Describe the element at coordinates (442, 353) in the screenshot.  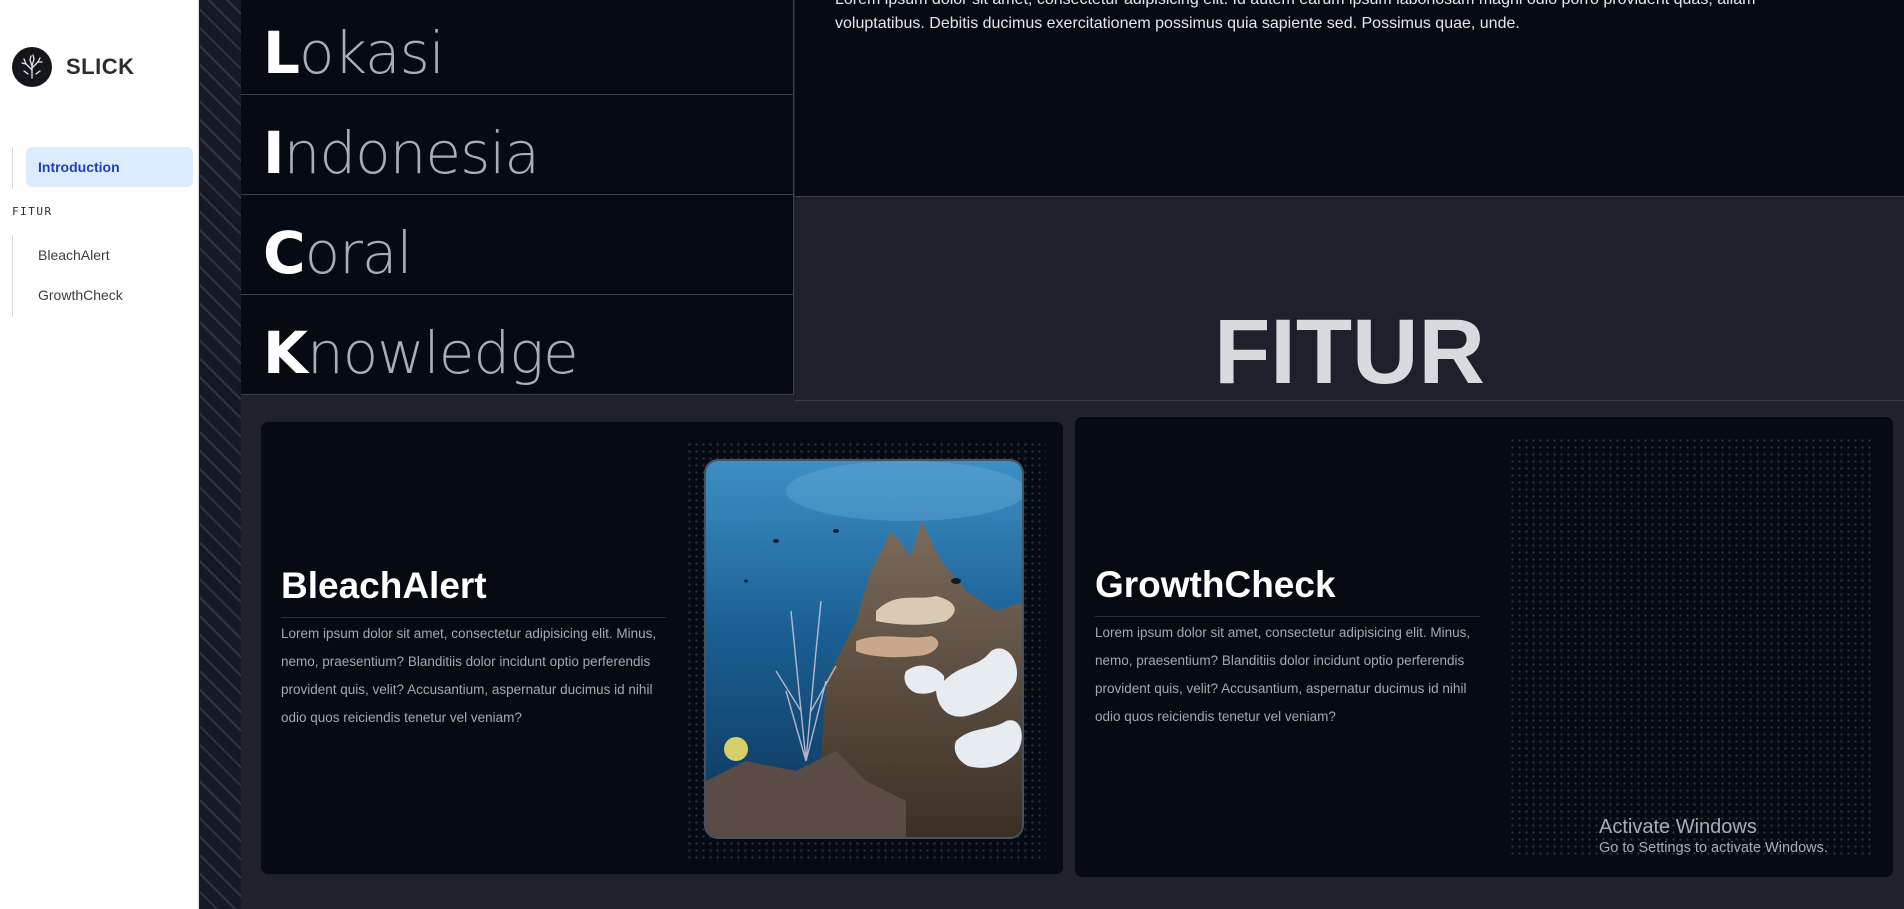
I see `acronym-rest: nowledge` at that location.